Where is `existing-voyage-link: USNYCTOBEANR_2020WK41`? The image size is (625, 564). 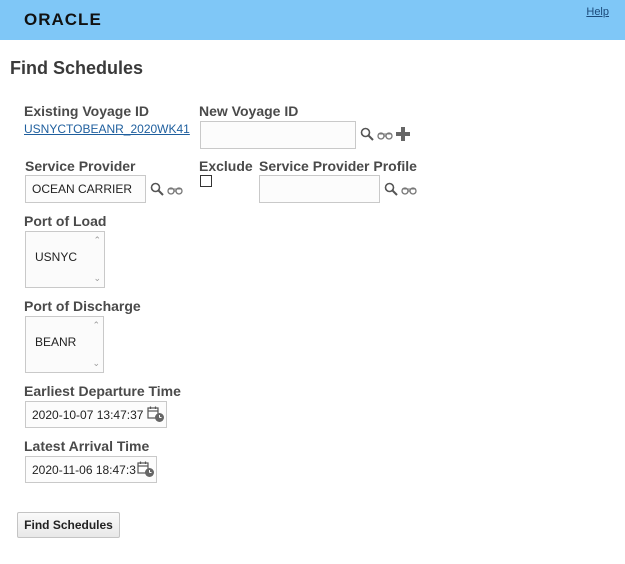
existing-voyage-link: USNYCTOBEANR_2020WK41 is located at coordinates (107, 129).